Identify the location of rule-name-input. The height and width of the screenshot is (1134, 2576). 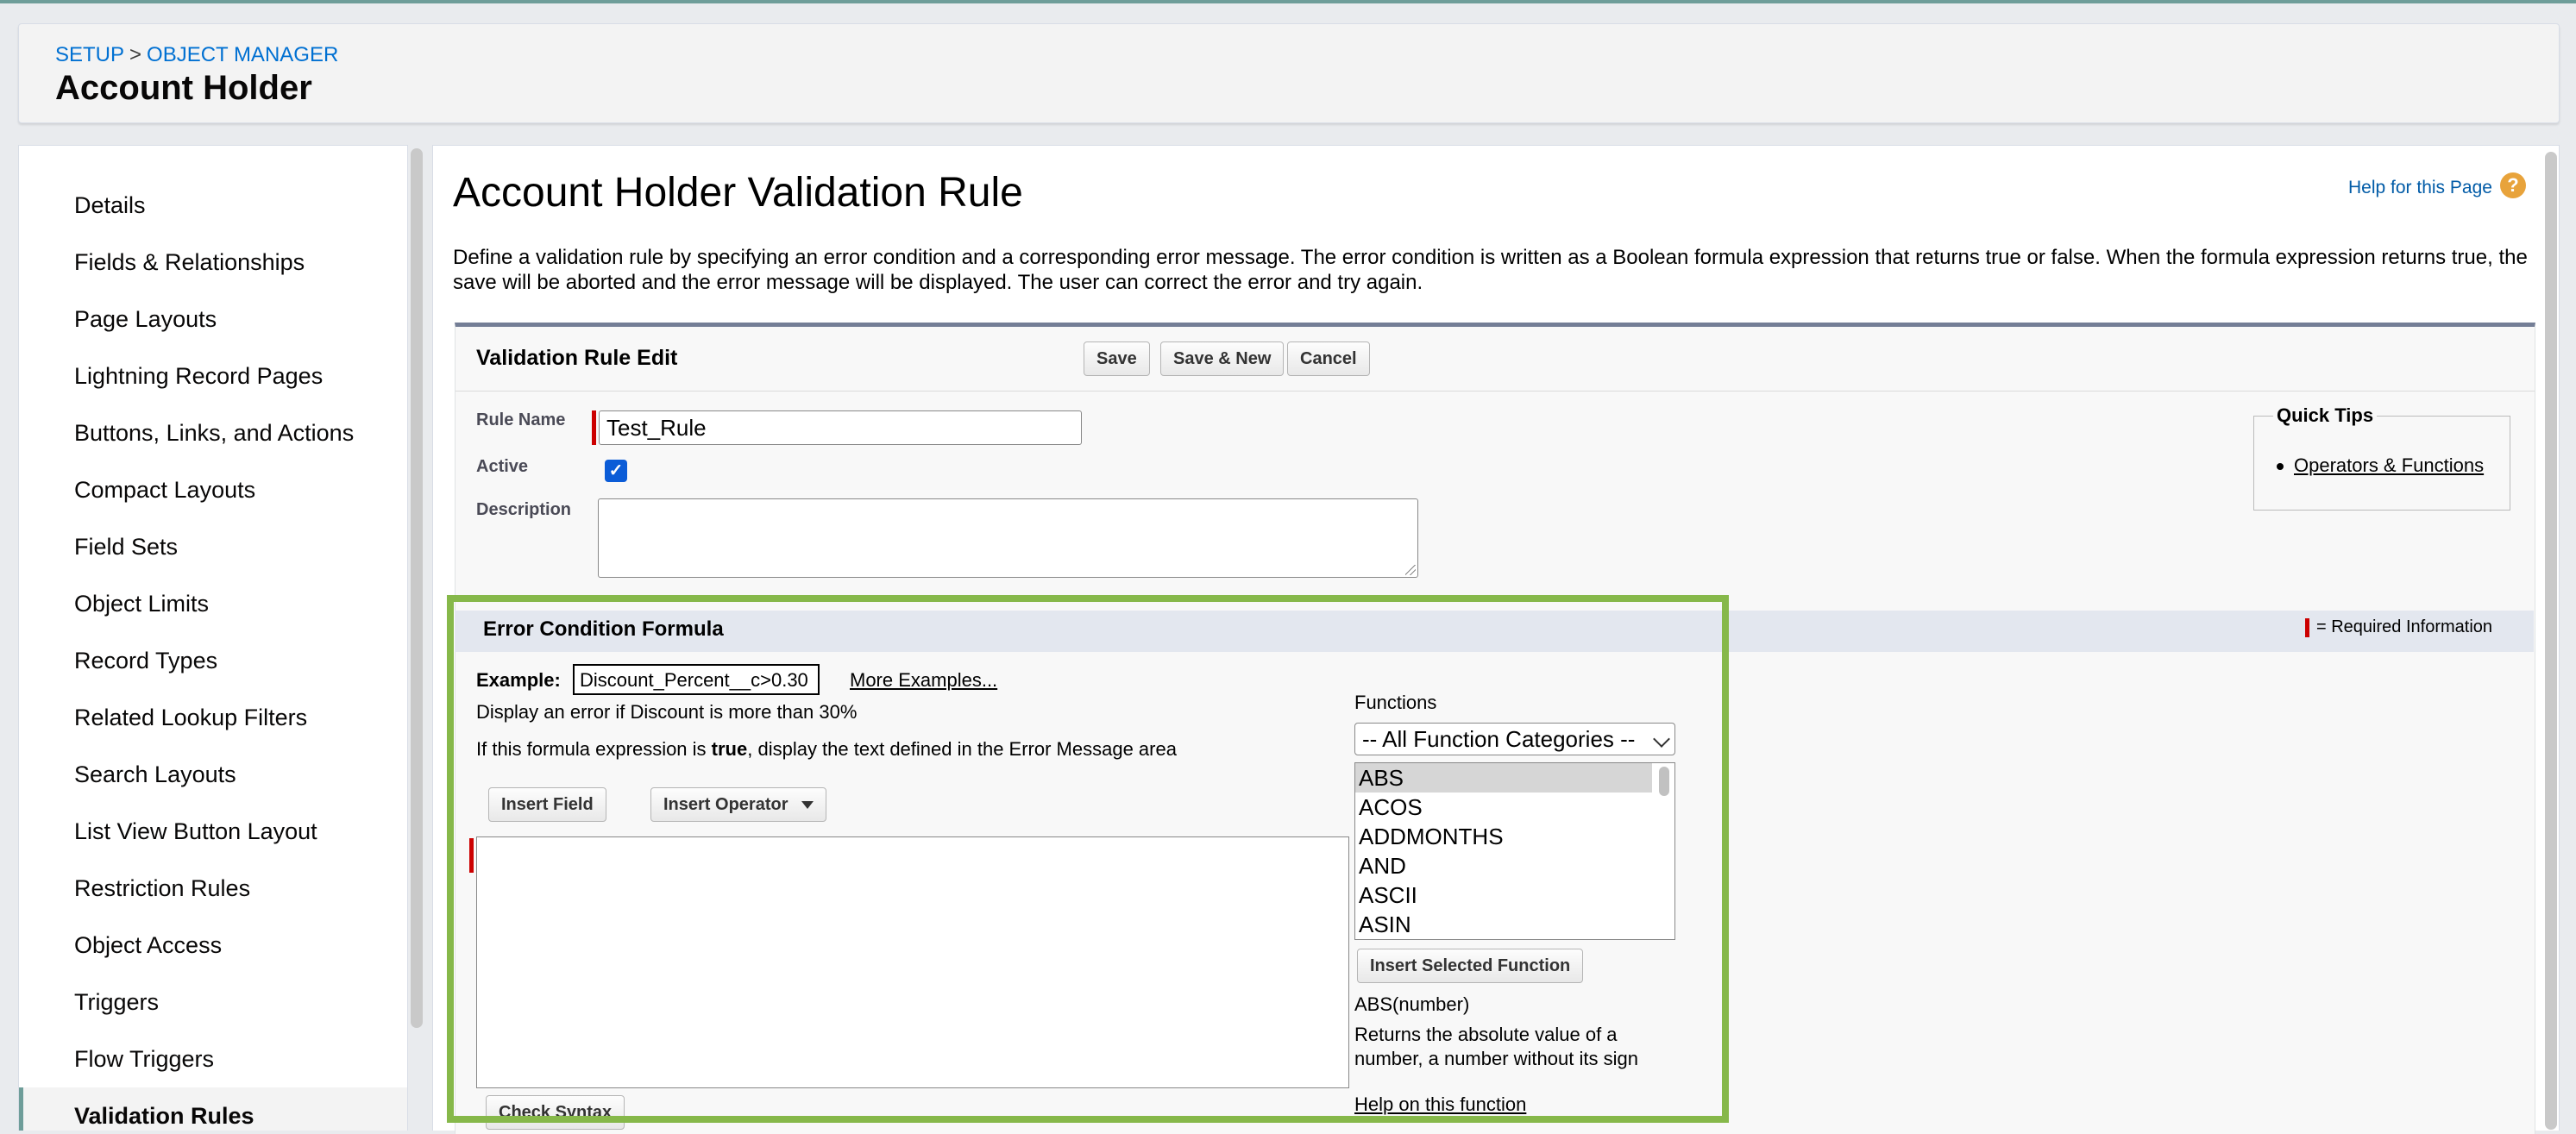
(840, 427).